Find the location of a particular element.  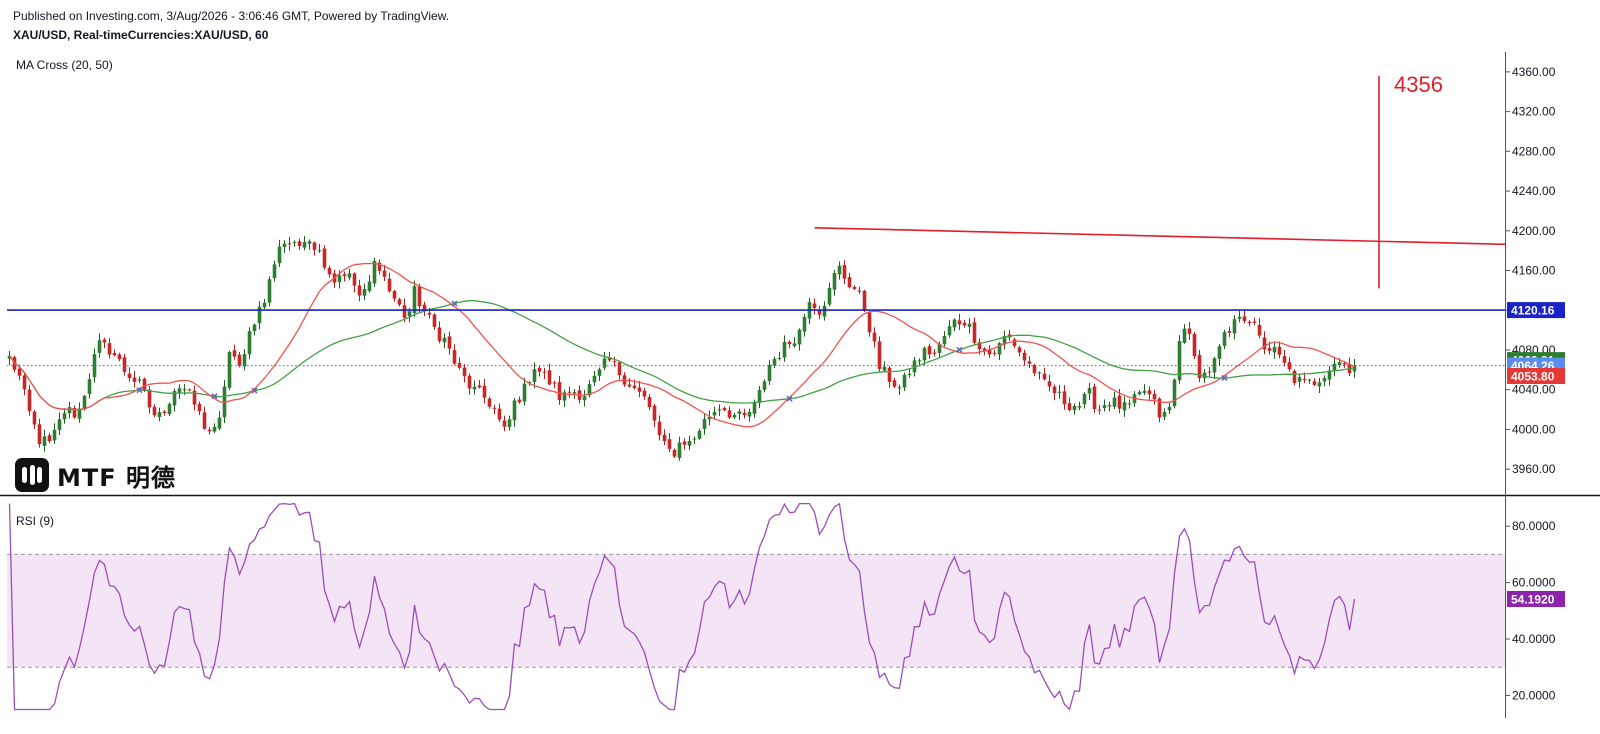

rsi-axis-label: 20.0000 is located at coordinates (1534, 695).